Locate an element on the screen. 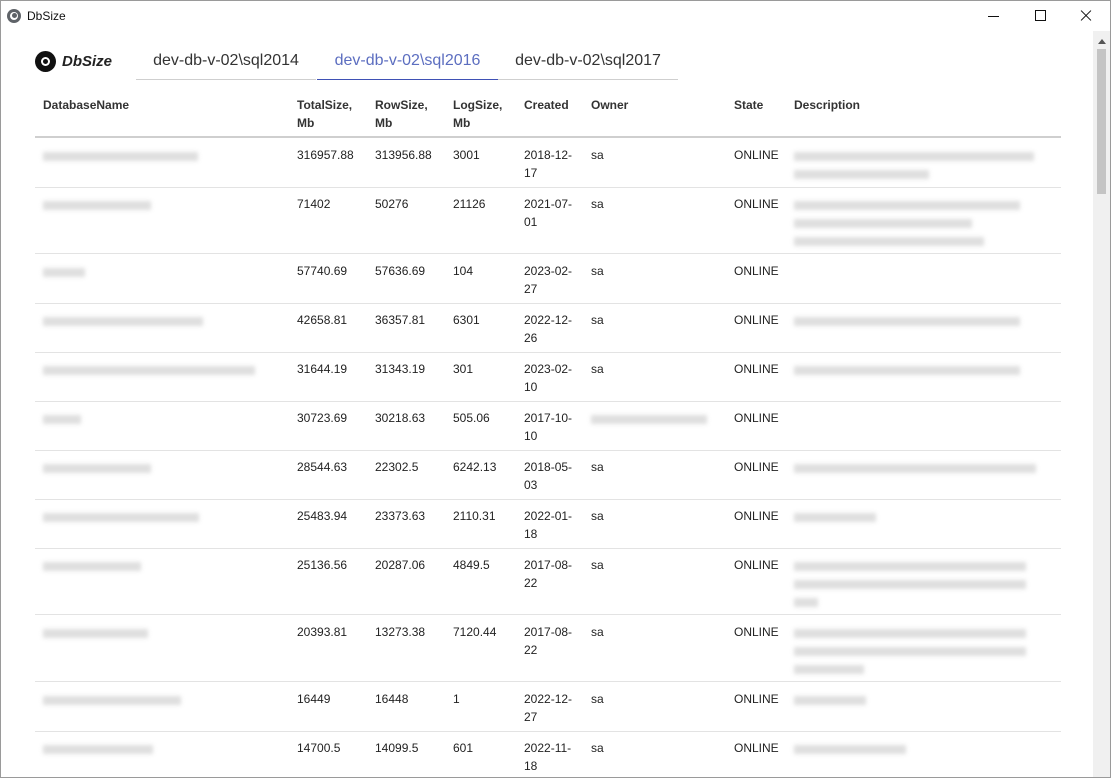 Image resolution: width=1111 pixels, height=778 pixels. row-size: 13273.38 is located at coordinates (400, 632).